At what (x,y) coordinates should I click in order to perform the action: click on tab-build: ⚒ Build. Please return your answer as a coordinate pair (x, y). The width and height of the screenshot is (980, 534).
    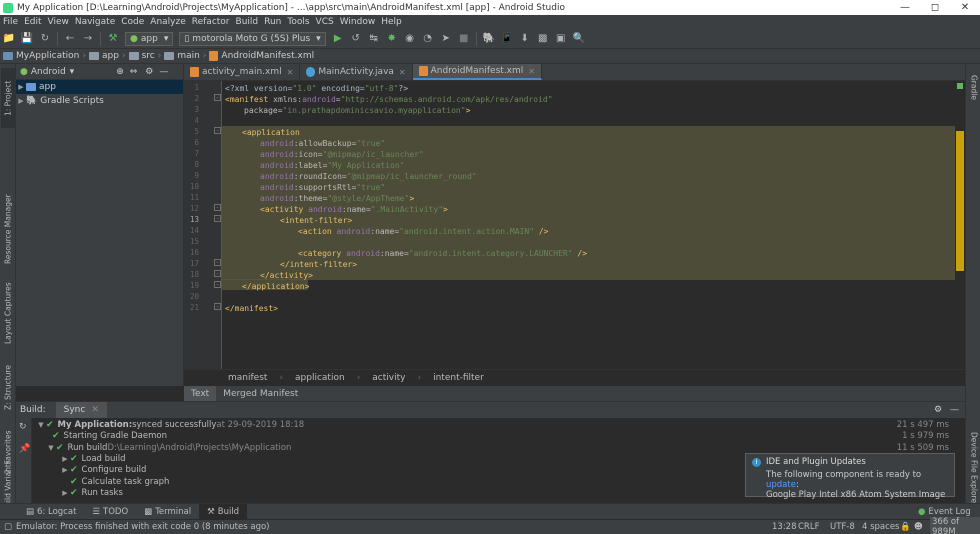
    Looking at the image, I should click on (223, 511).